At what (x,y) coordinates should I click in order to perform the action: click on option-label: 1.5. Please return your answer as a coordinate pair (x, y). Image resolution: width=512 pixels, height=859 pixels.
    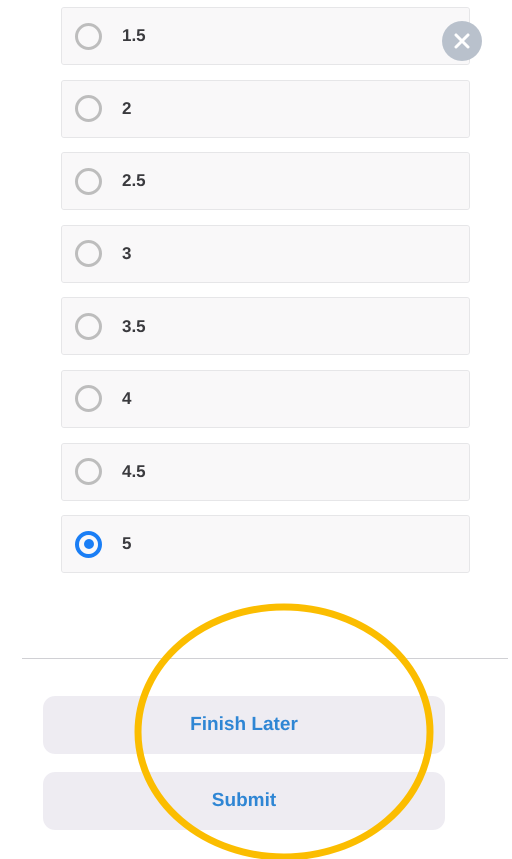
    Looking at the image, I should click on (134, 36).